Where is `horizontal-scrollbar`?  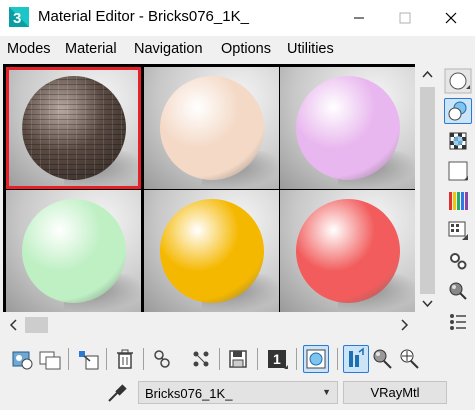
horizontal-scrollbar is located at coordinates (209, 325).